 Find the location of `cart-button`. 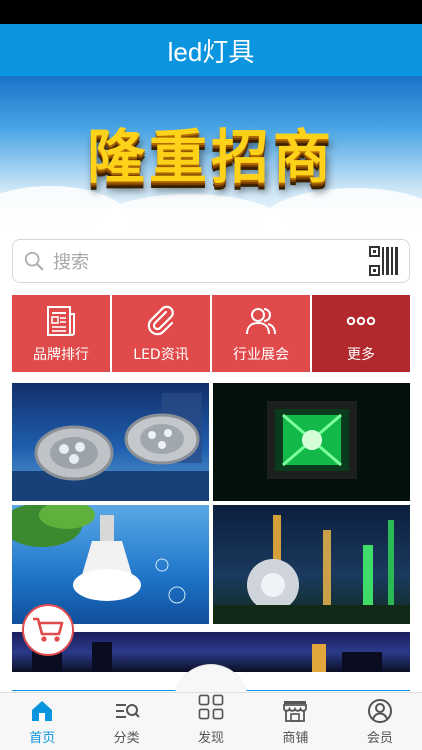

cart-button is located at coordinates (48, 630).